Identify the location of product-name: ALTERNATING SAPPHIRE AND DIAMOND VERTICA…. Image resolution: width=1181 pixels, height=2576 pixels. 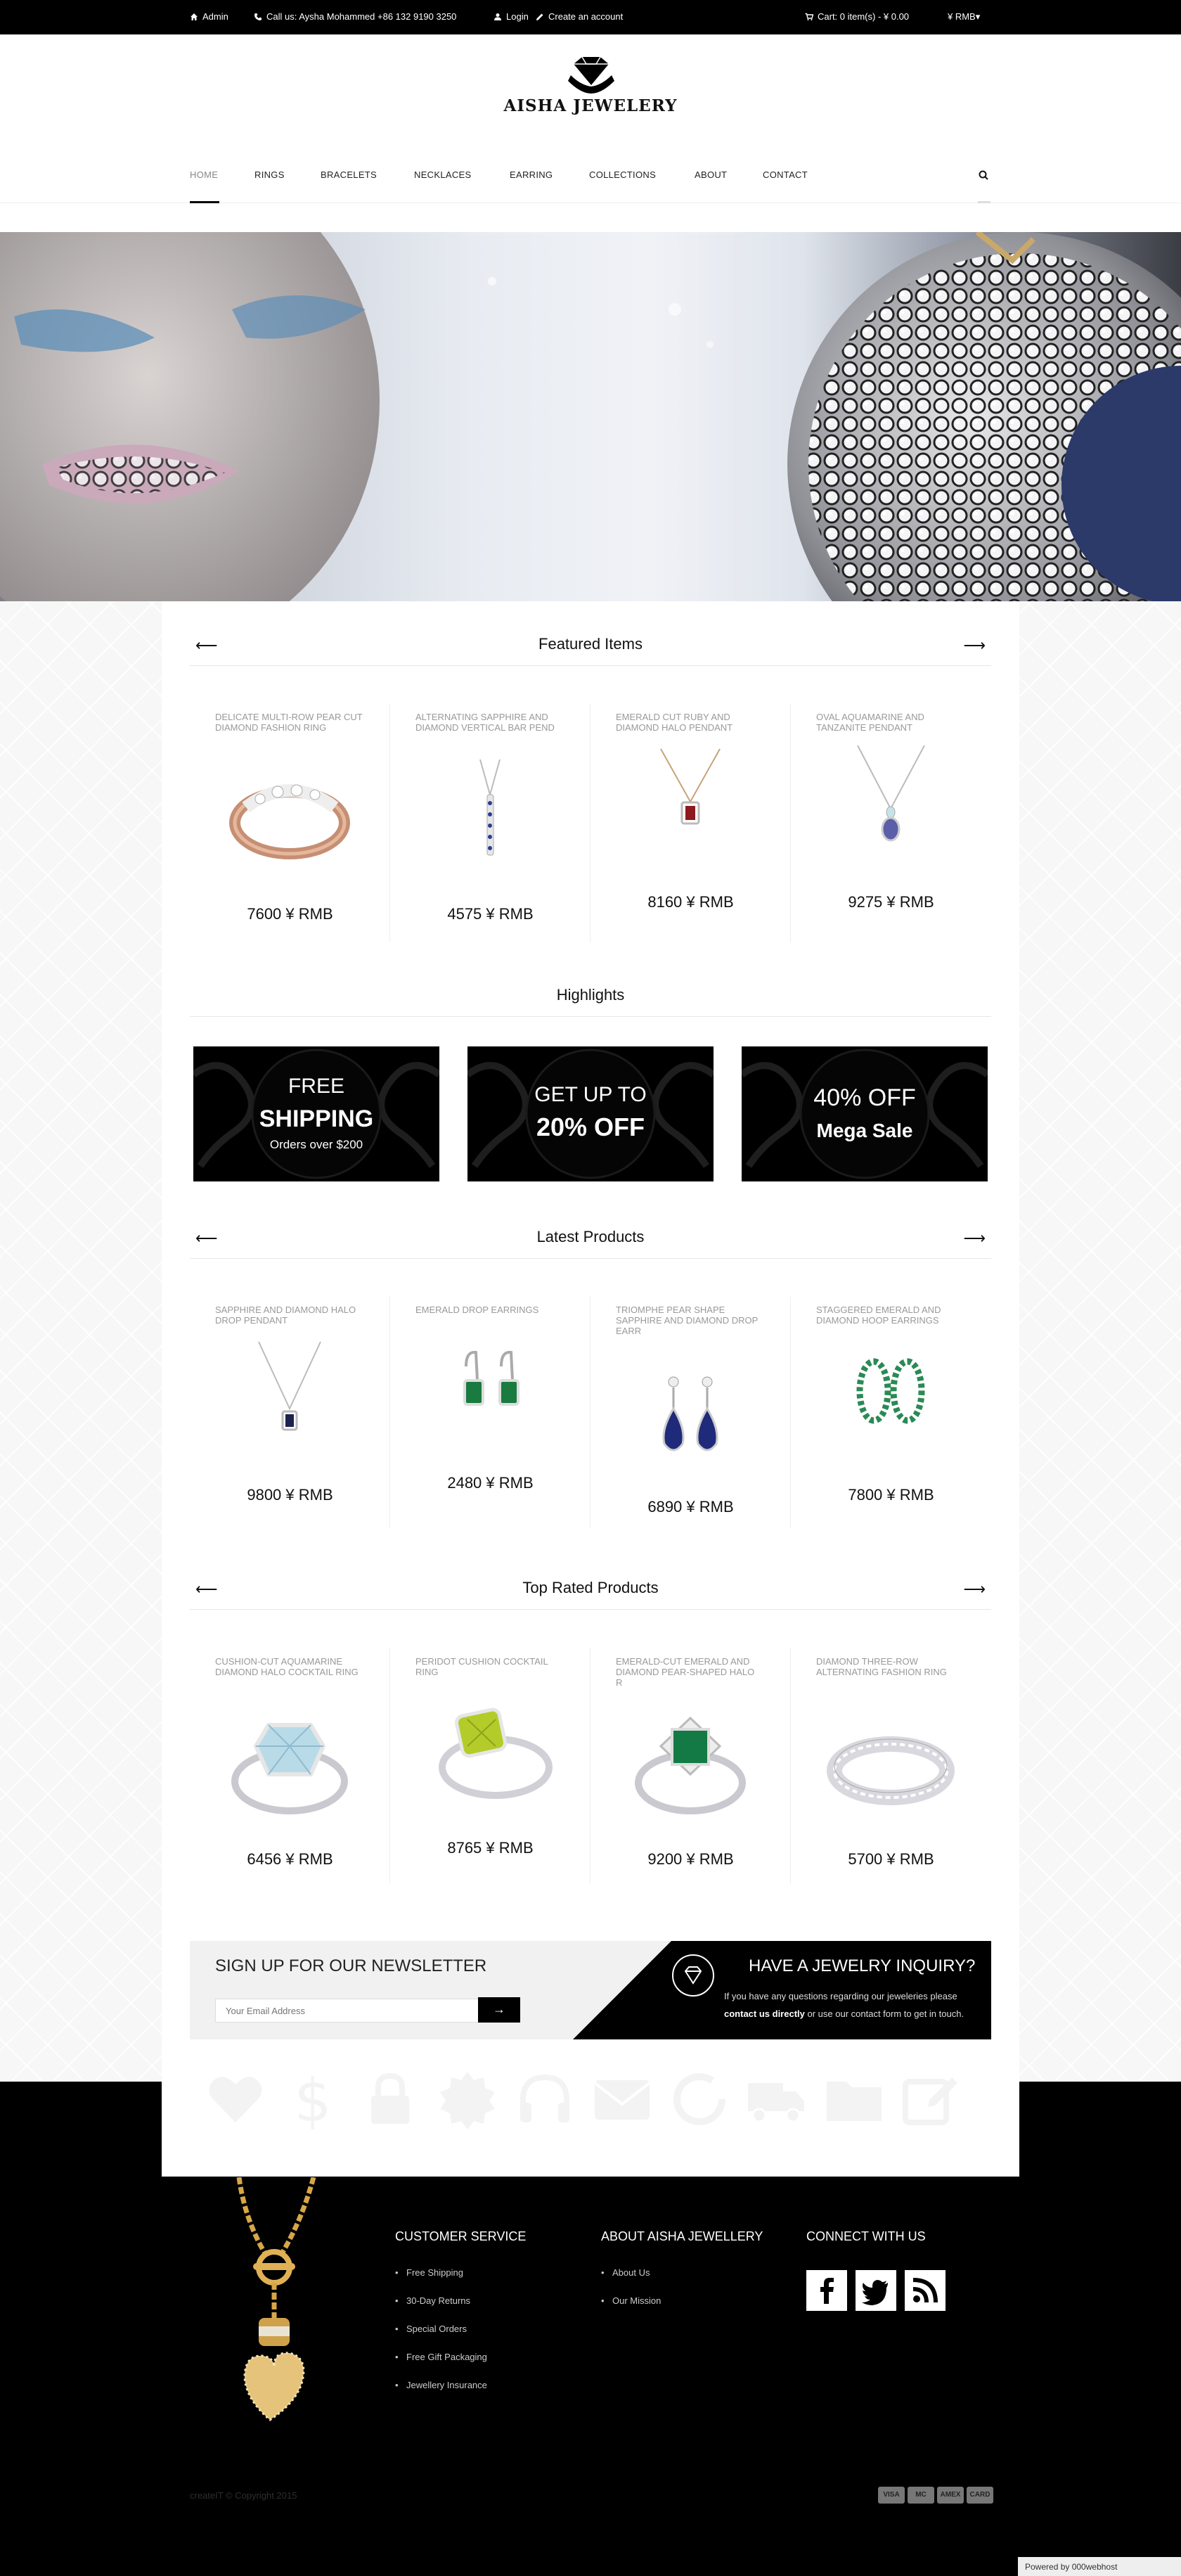
(489, 722).